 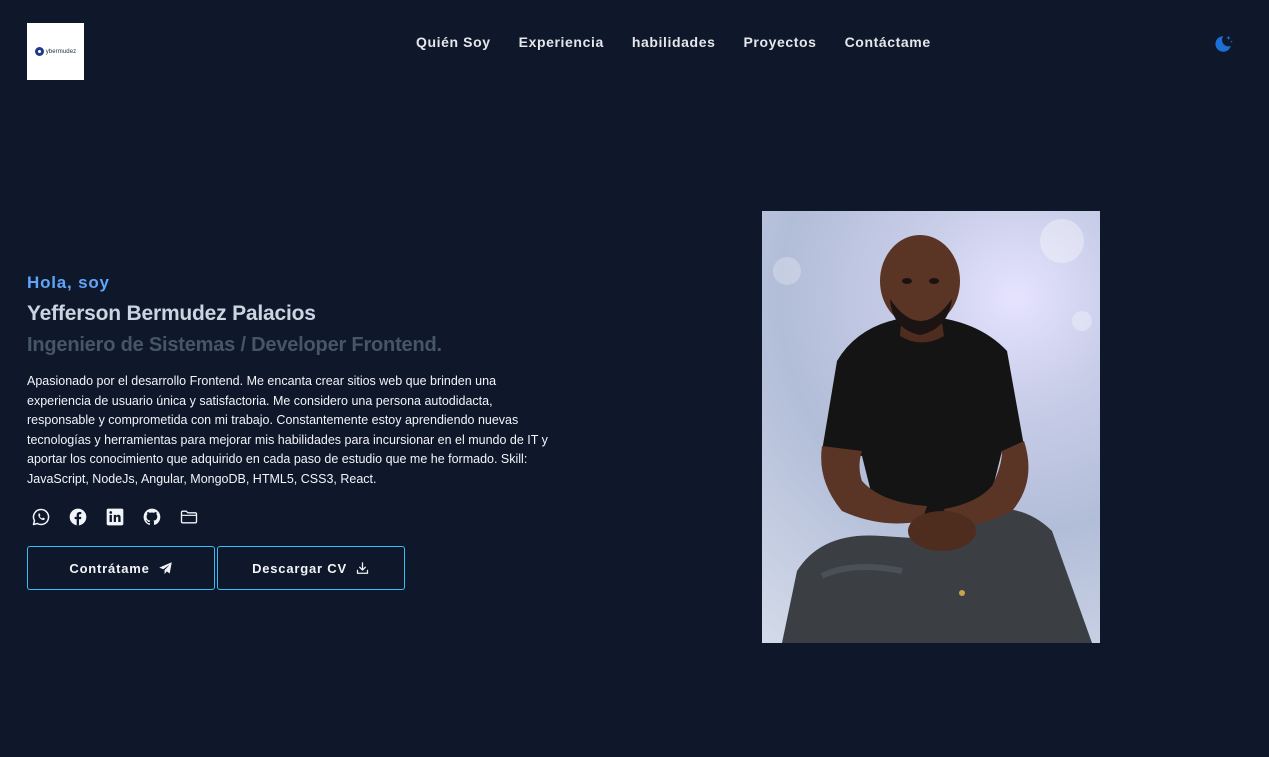 What do you see at coordinates (932, 431) in the screenshot?
I see `profile-portrait-illustration` at bounding box center [932, 431].